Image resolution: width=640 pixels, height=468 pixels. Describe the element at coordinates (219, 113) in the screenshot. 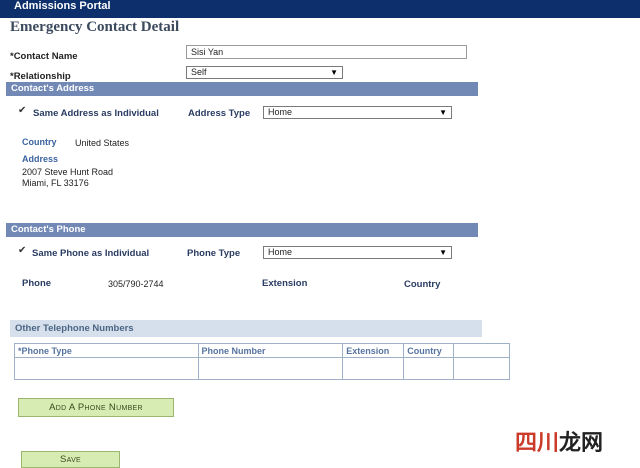

I see `address-type-label: Address Type` at that location.